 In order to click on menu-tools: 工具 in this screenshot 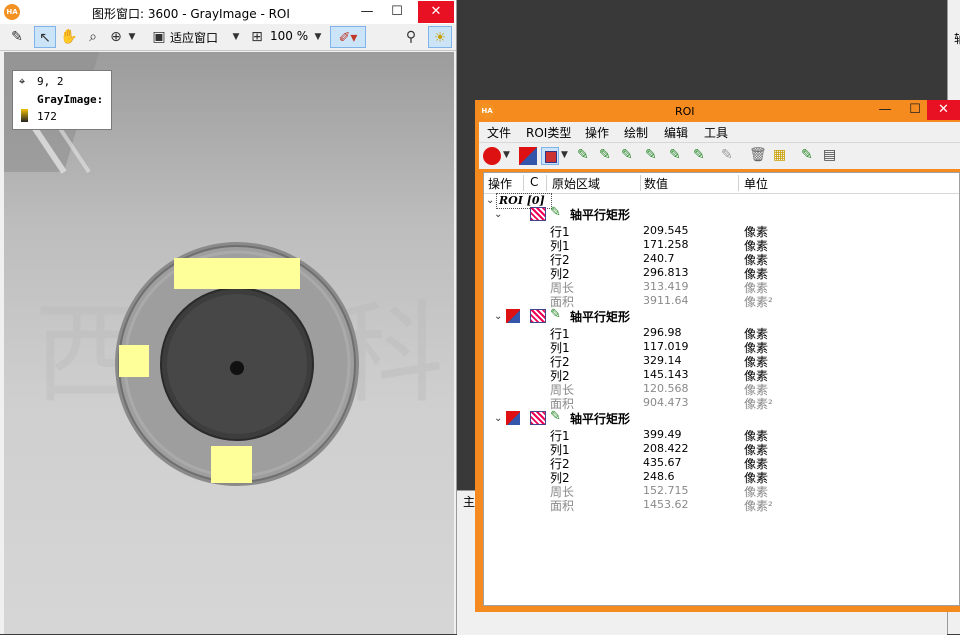, I will do `click(716, 132)`.